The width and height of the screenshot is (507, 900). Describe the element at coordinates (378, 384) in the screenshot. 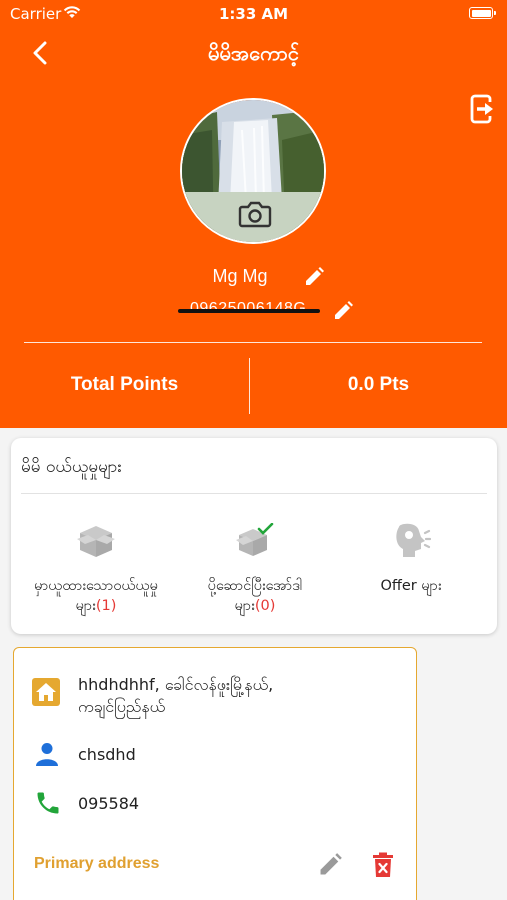

I see `total-points-value: 0.0 Pts` at that location.